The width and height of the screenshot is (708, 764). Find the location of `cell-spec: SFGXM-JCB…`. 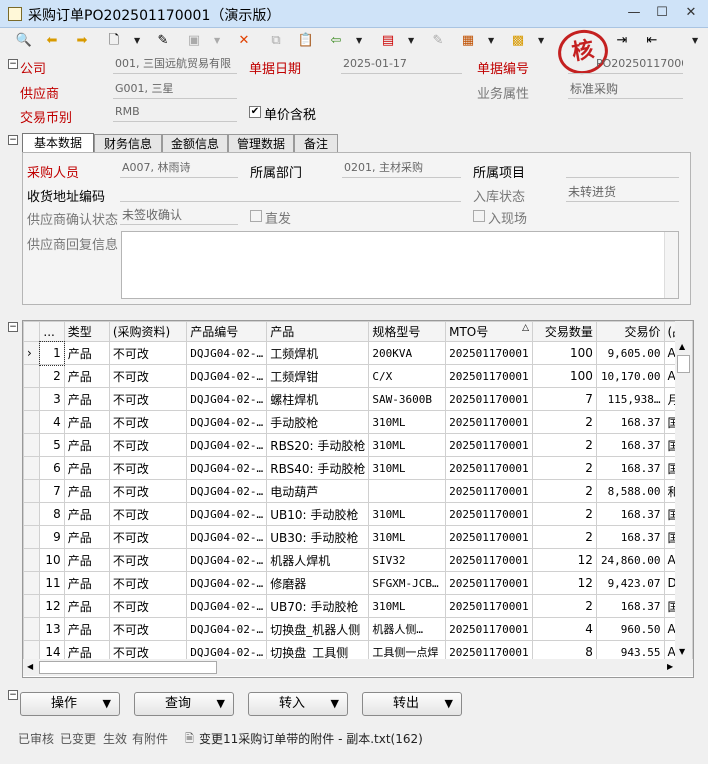

cell-spec: SFGXM-JCB… is located at coordinates (407, 583).